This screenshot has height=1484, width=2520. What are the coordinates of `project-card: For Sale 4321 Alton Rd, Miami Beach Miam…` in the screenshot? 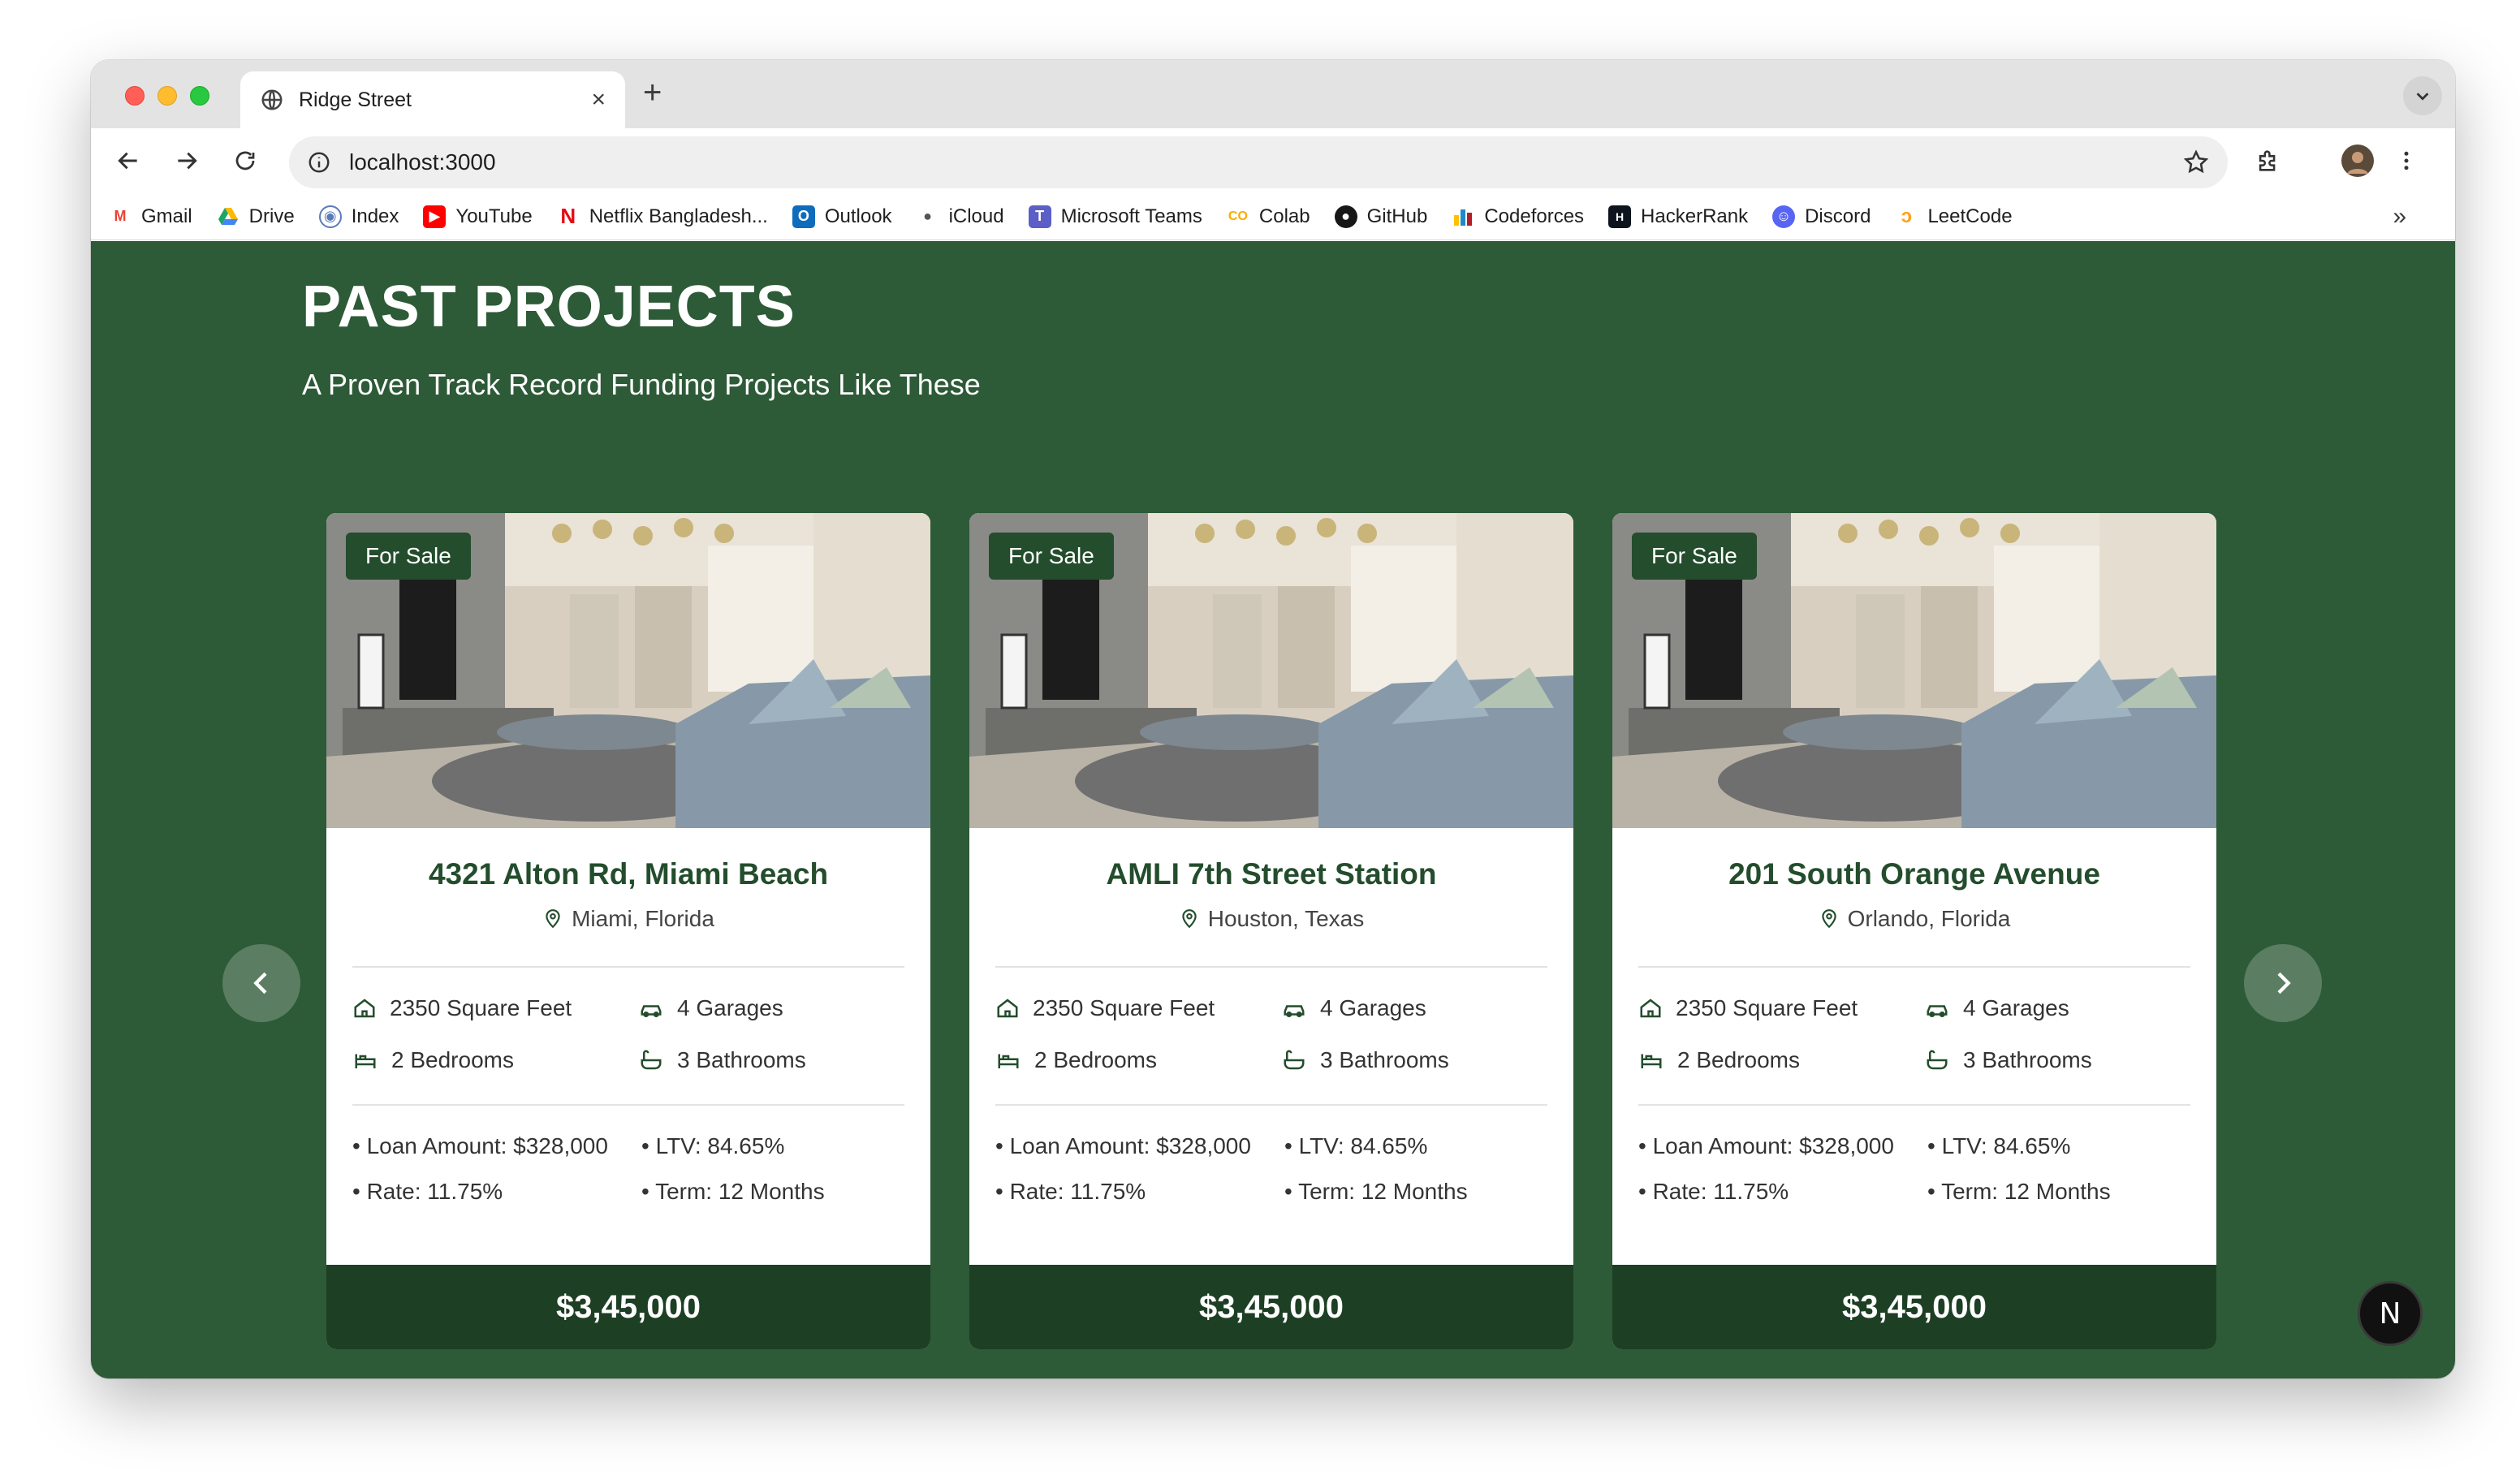 It's located at (628, 931).